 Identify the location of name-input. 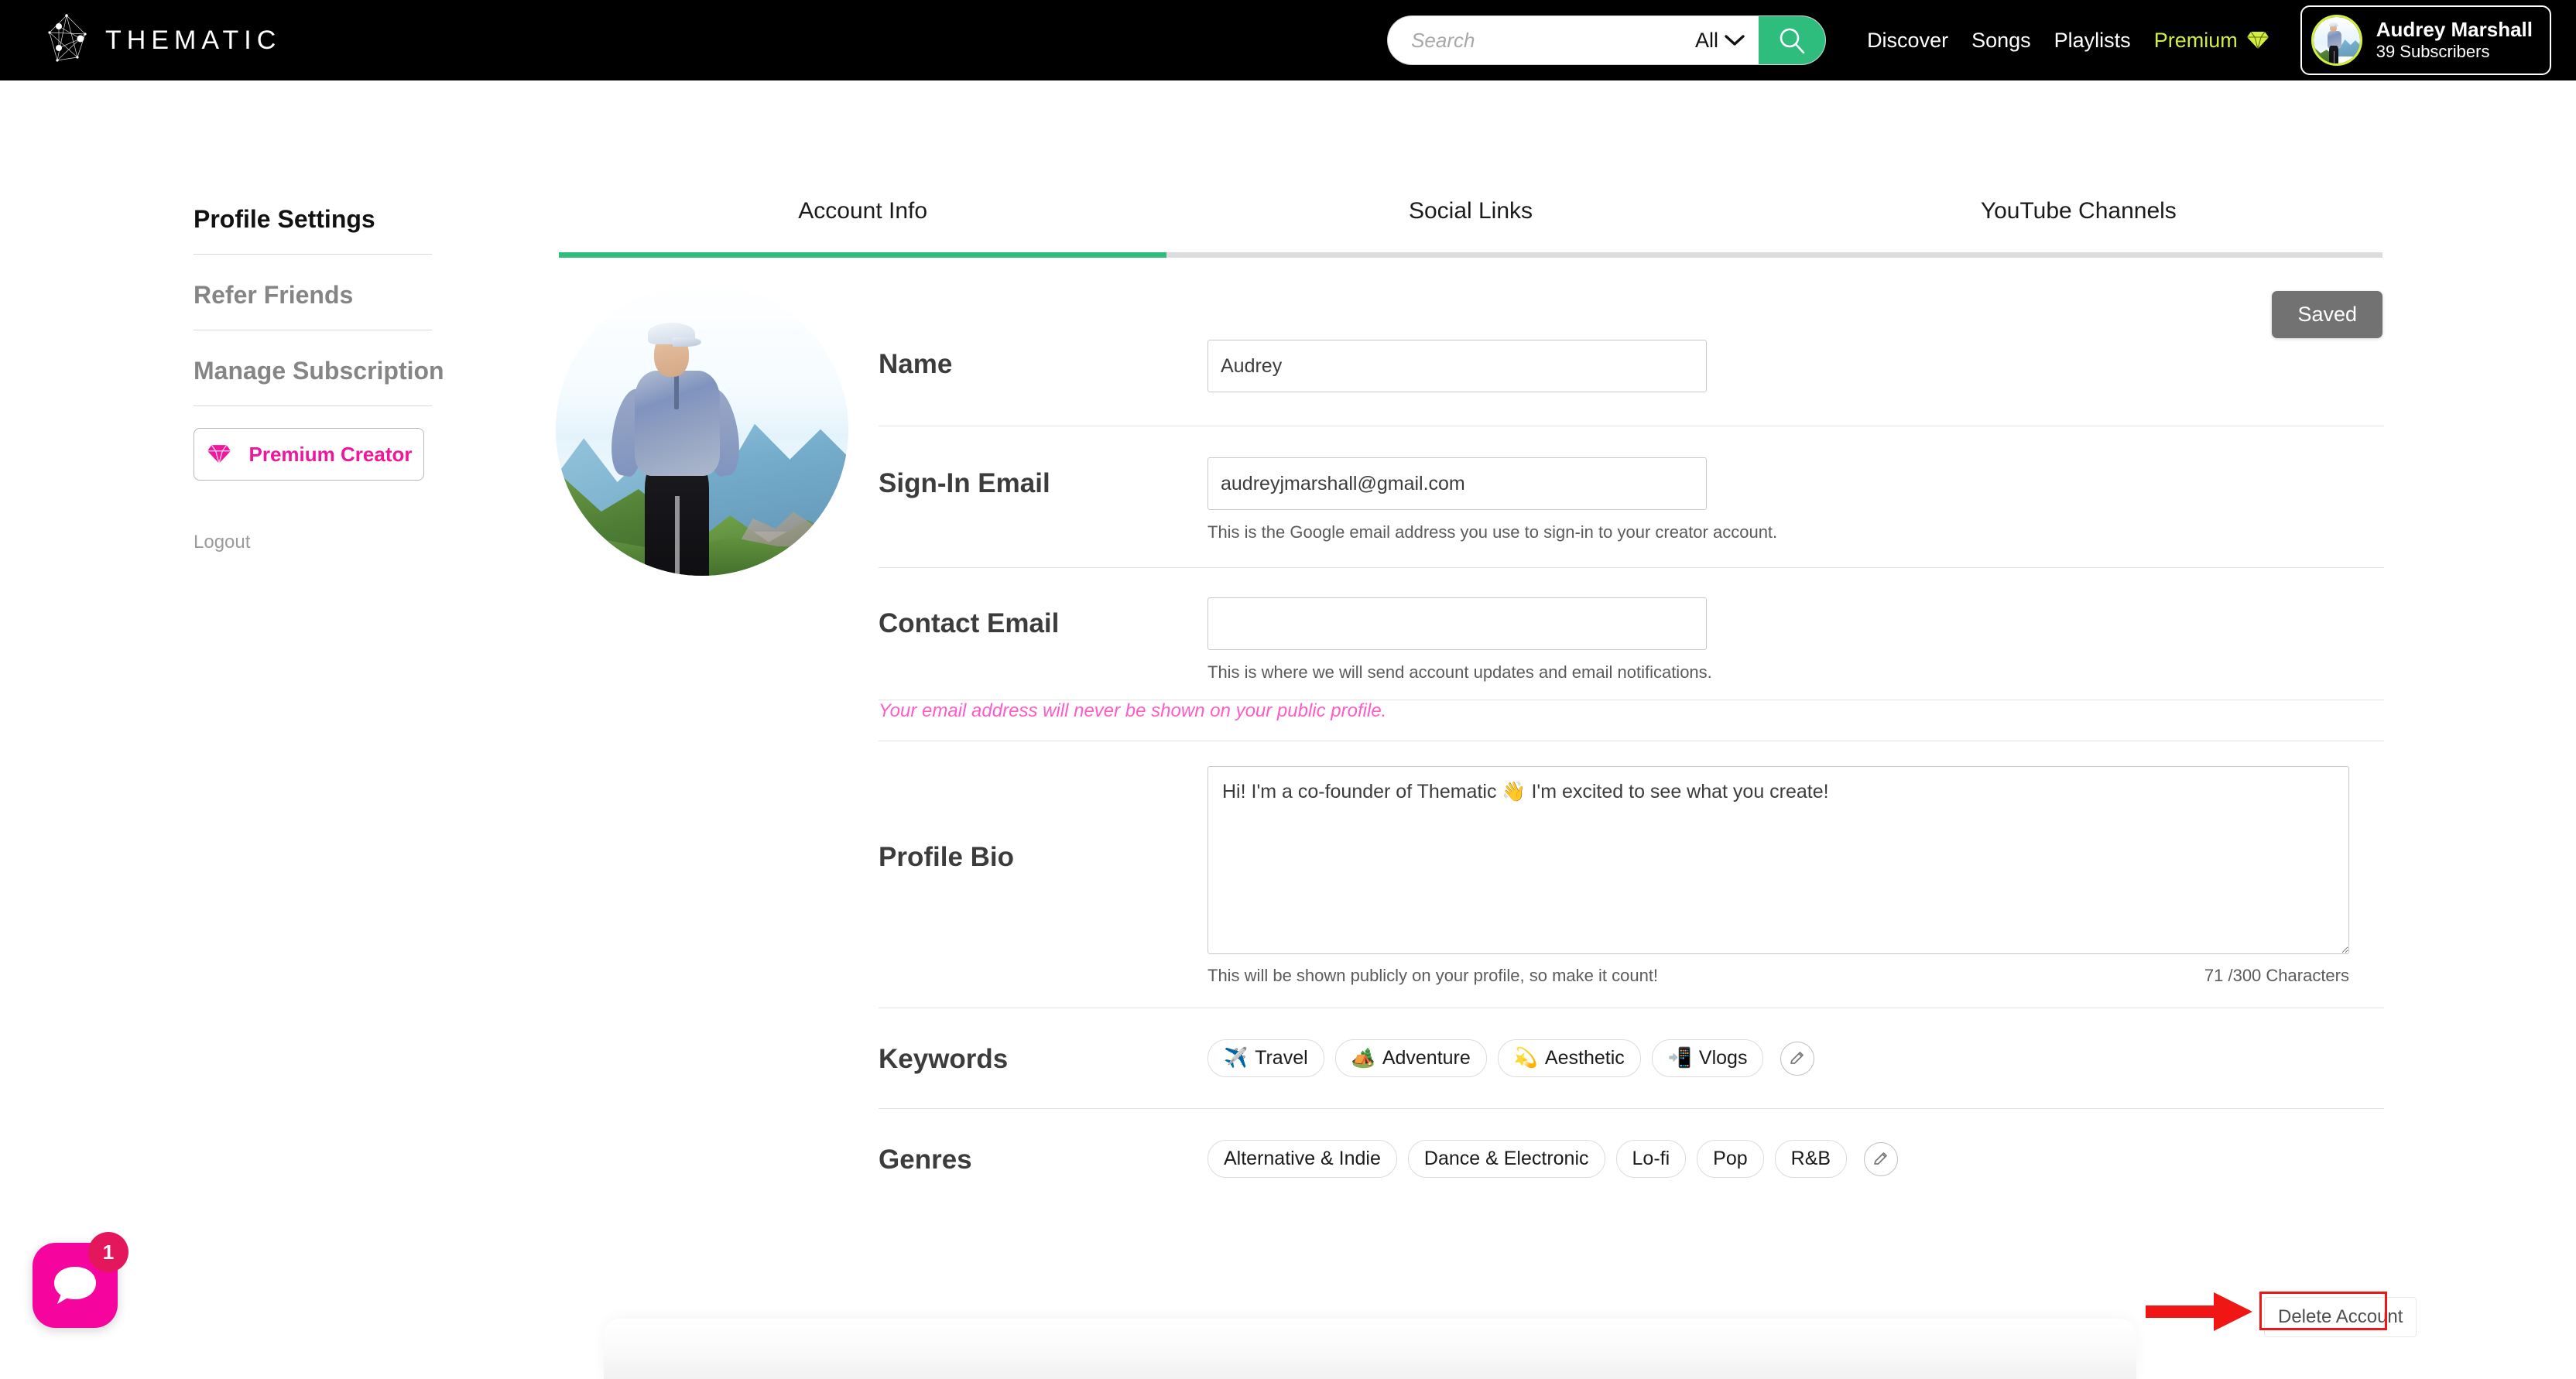
(1457, 366).